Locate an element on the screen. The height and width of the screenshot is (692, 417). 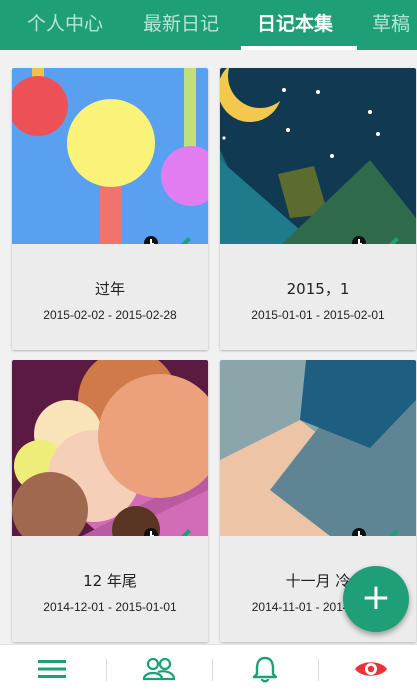
diary-info: 过年 2015-02-02 - 2015-02-28 is located at coordinates (110, 297).